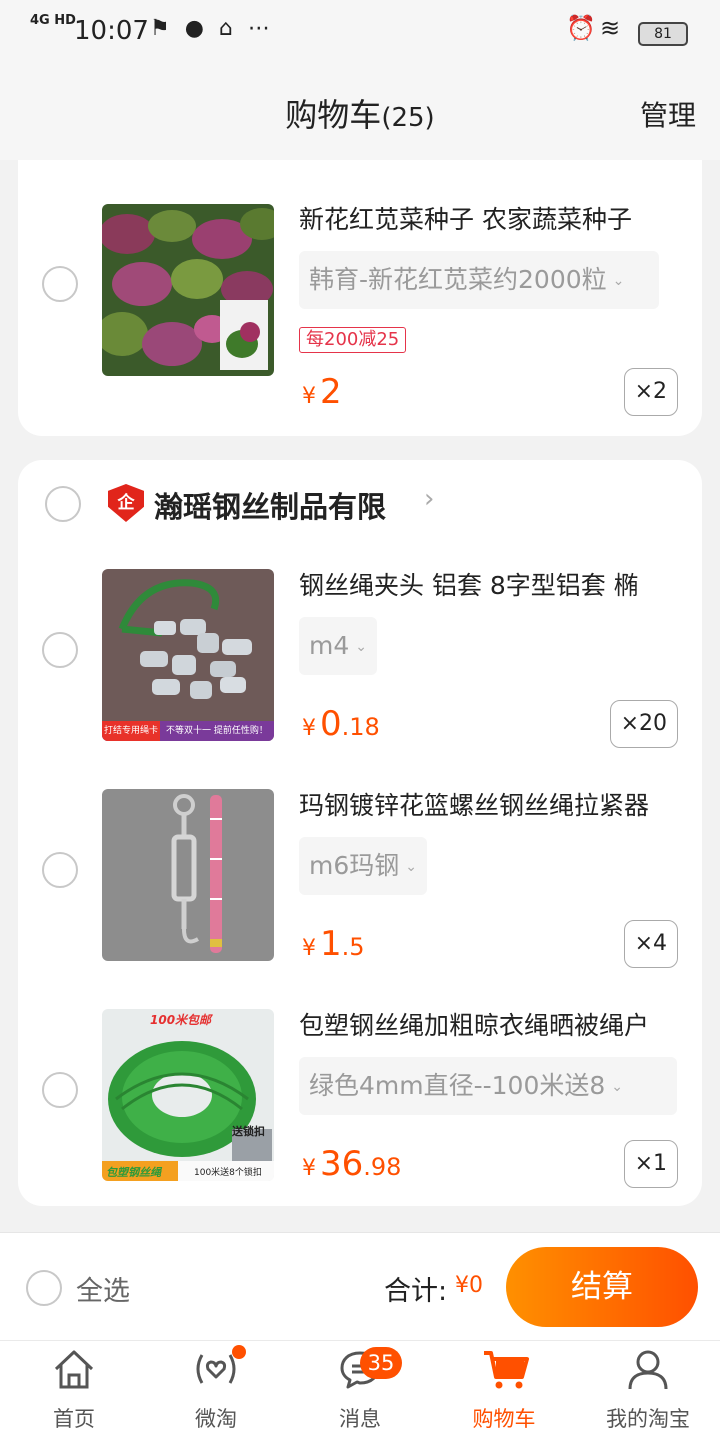 This screenshot has width=720, height=1437. Describe the element at coordinates (360, 1419) in the screenshot. I see `tab-label: 消息` at that location.